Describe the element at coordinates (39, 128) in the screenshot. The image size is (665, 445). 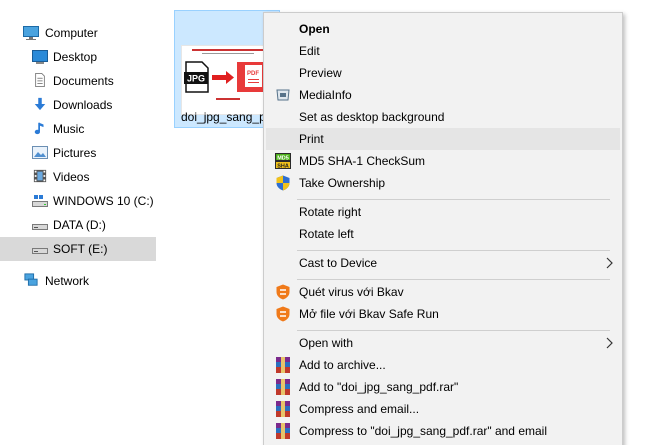
I see `music-icon` at that location.